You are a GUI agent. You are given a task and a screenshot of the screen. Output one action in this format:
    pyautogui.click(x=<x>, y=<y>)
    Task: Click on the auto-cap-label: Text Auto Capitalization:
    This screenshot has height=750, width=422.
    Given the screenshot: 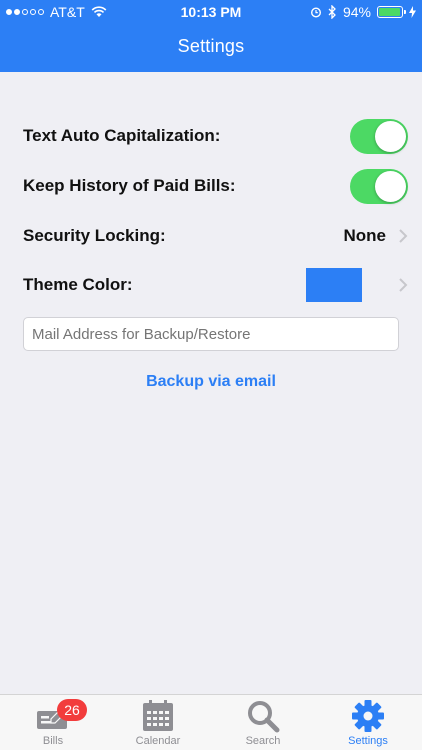 What is the action you would take?
    pyautogui.click(x=122, y=135)
    